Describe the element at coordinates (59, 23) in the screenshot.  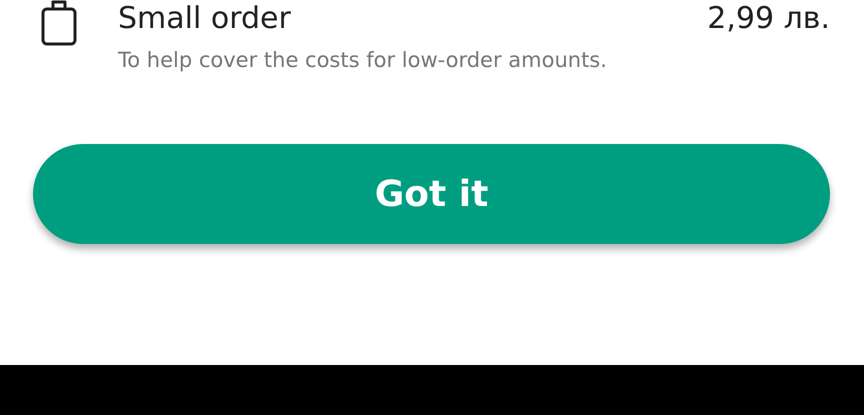
I see `bag-icon` at that location.